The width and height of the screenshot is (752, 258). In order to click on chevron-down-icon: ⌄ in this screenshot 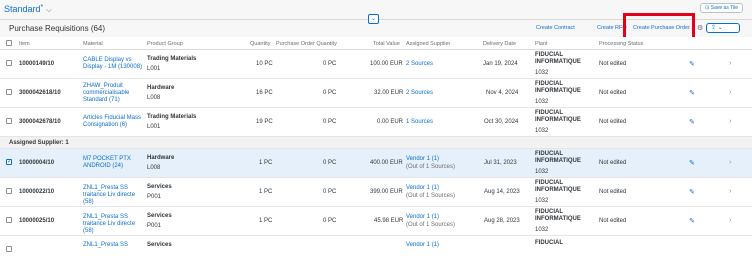, I will do `click(373, 19)`.